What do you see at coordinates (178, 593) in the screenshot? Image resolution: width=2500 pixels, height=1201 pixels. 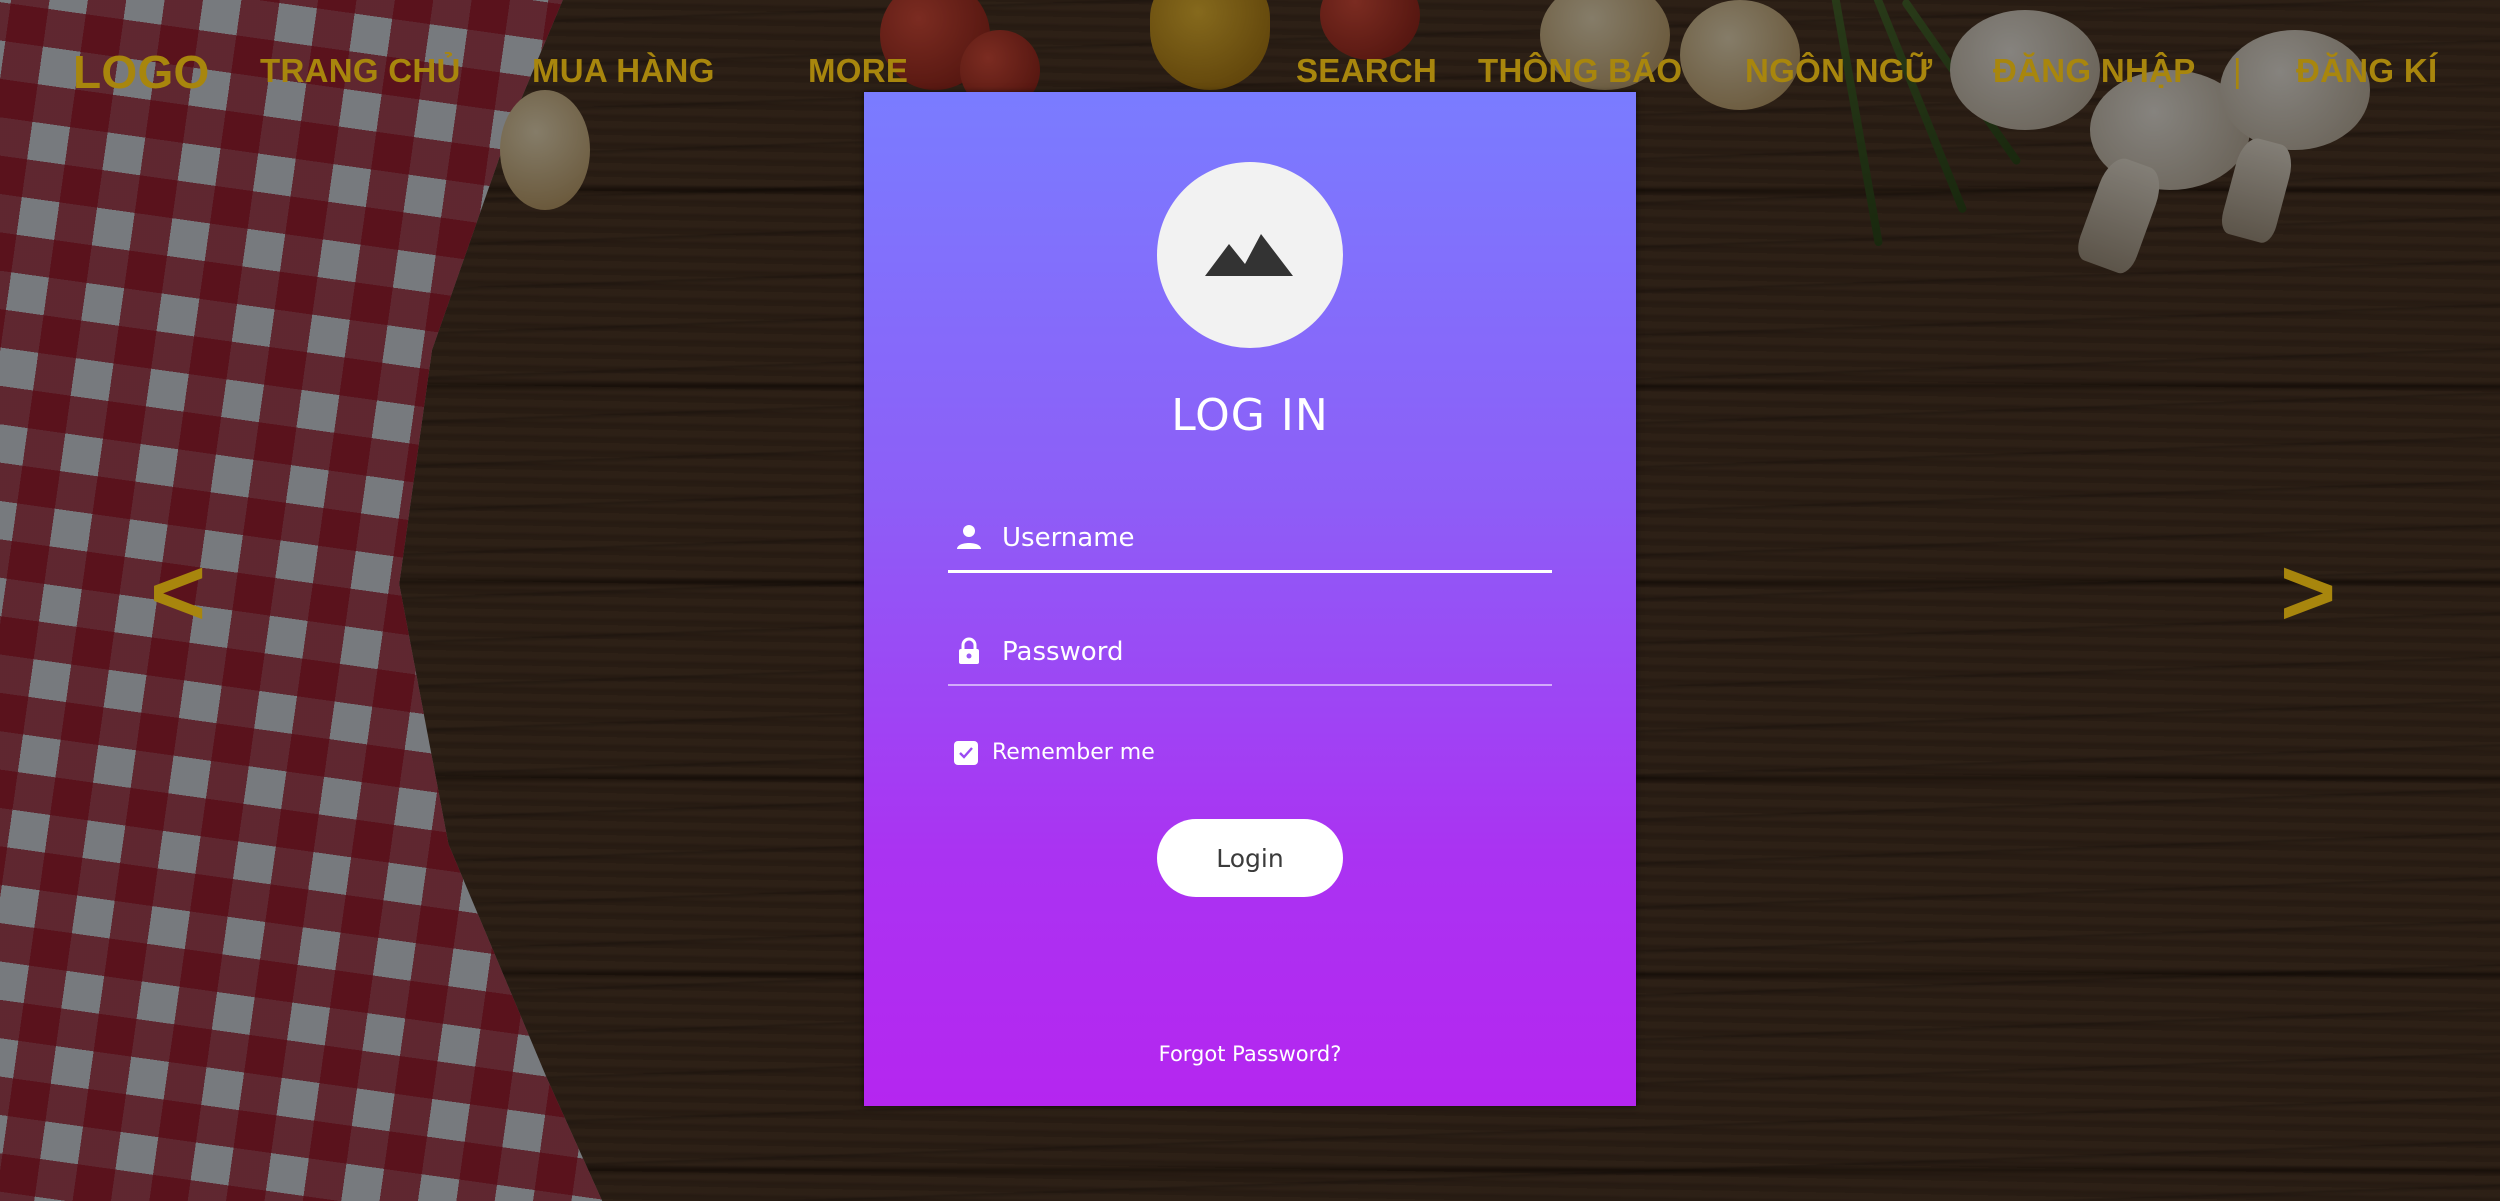 I see `slider-prev-arrow: <` at bounding box center [178, 593].